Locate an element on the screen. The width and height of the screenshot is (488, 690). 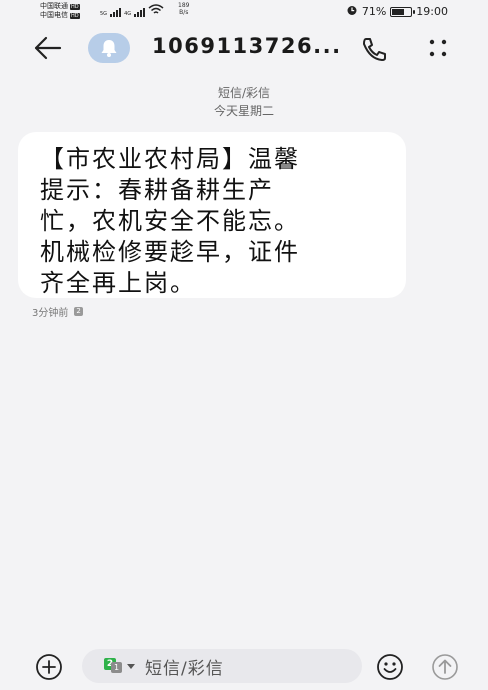
battery-percent: 71% is located at coordinates (374, 11).